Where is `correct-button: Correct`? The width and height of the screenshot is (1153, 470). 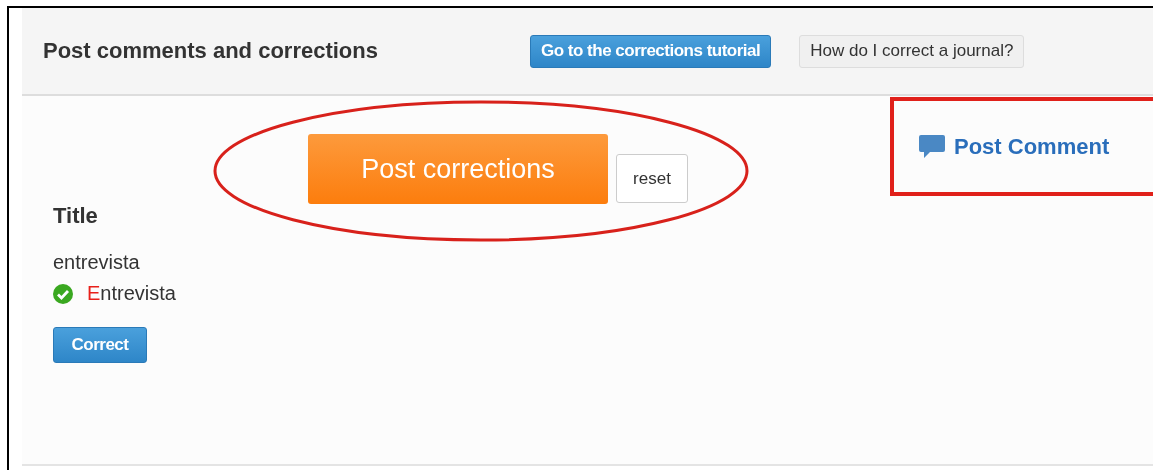
correct-button: Correct is located at coordinates (100, 345).